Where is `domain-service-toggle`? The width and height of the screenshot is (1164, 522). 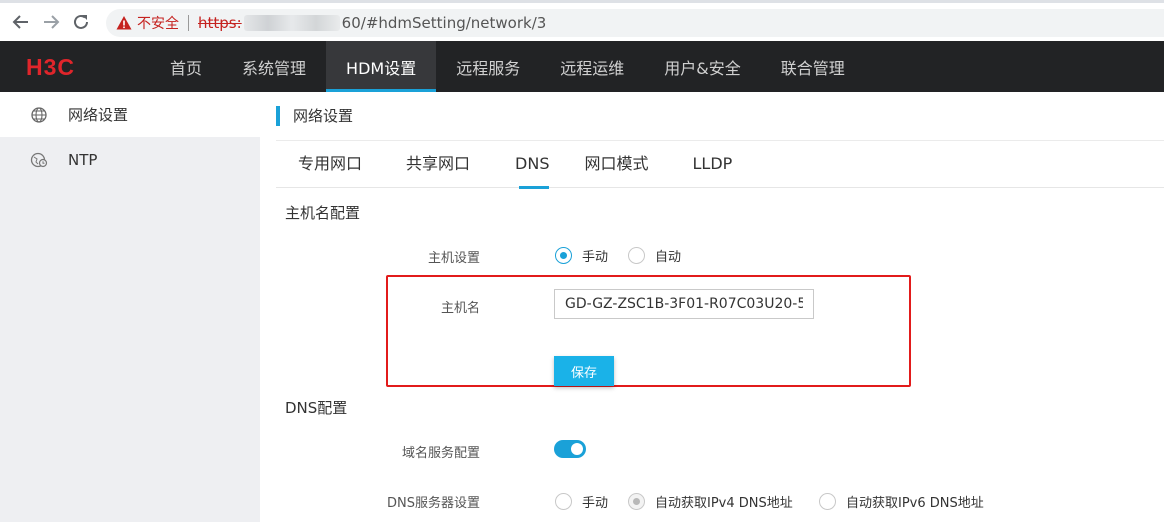 domain-service-toggle is located at coordinates (570, 449).